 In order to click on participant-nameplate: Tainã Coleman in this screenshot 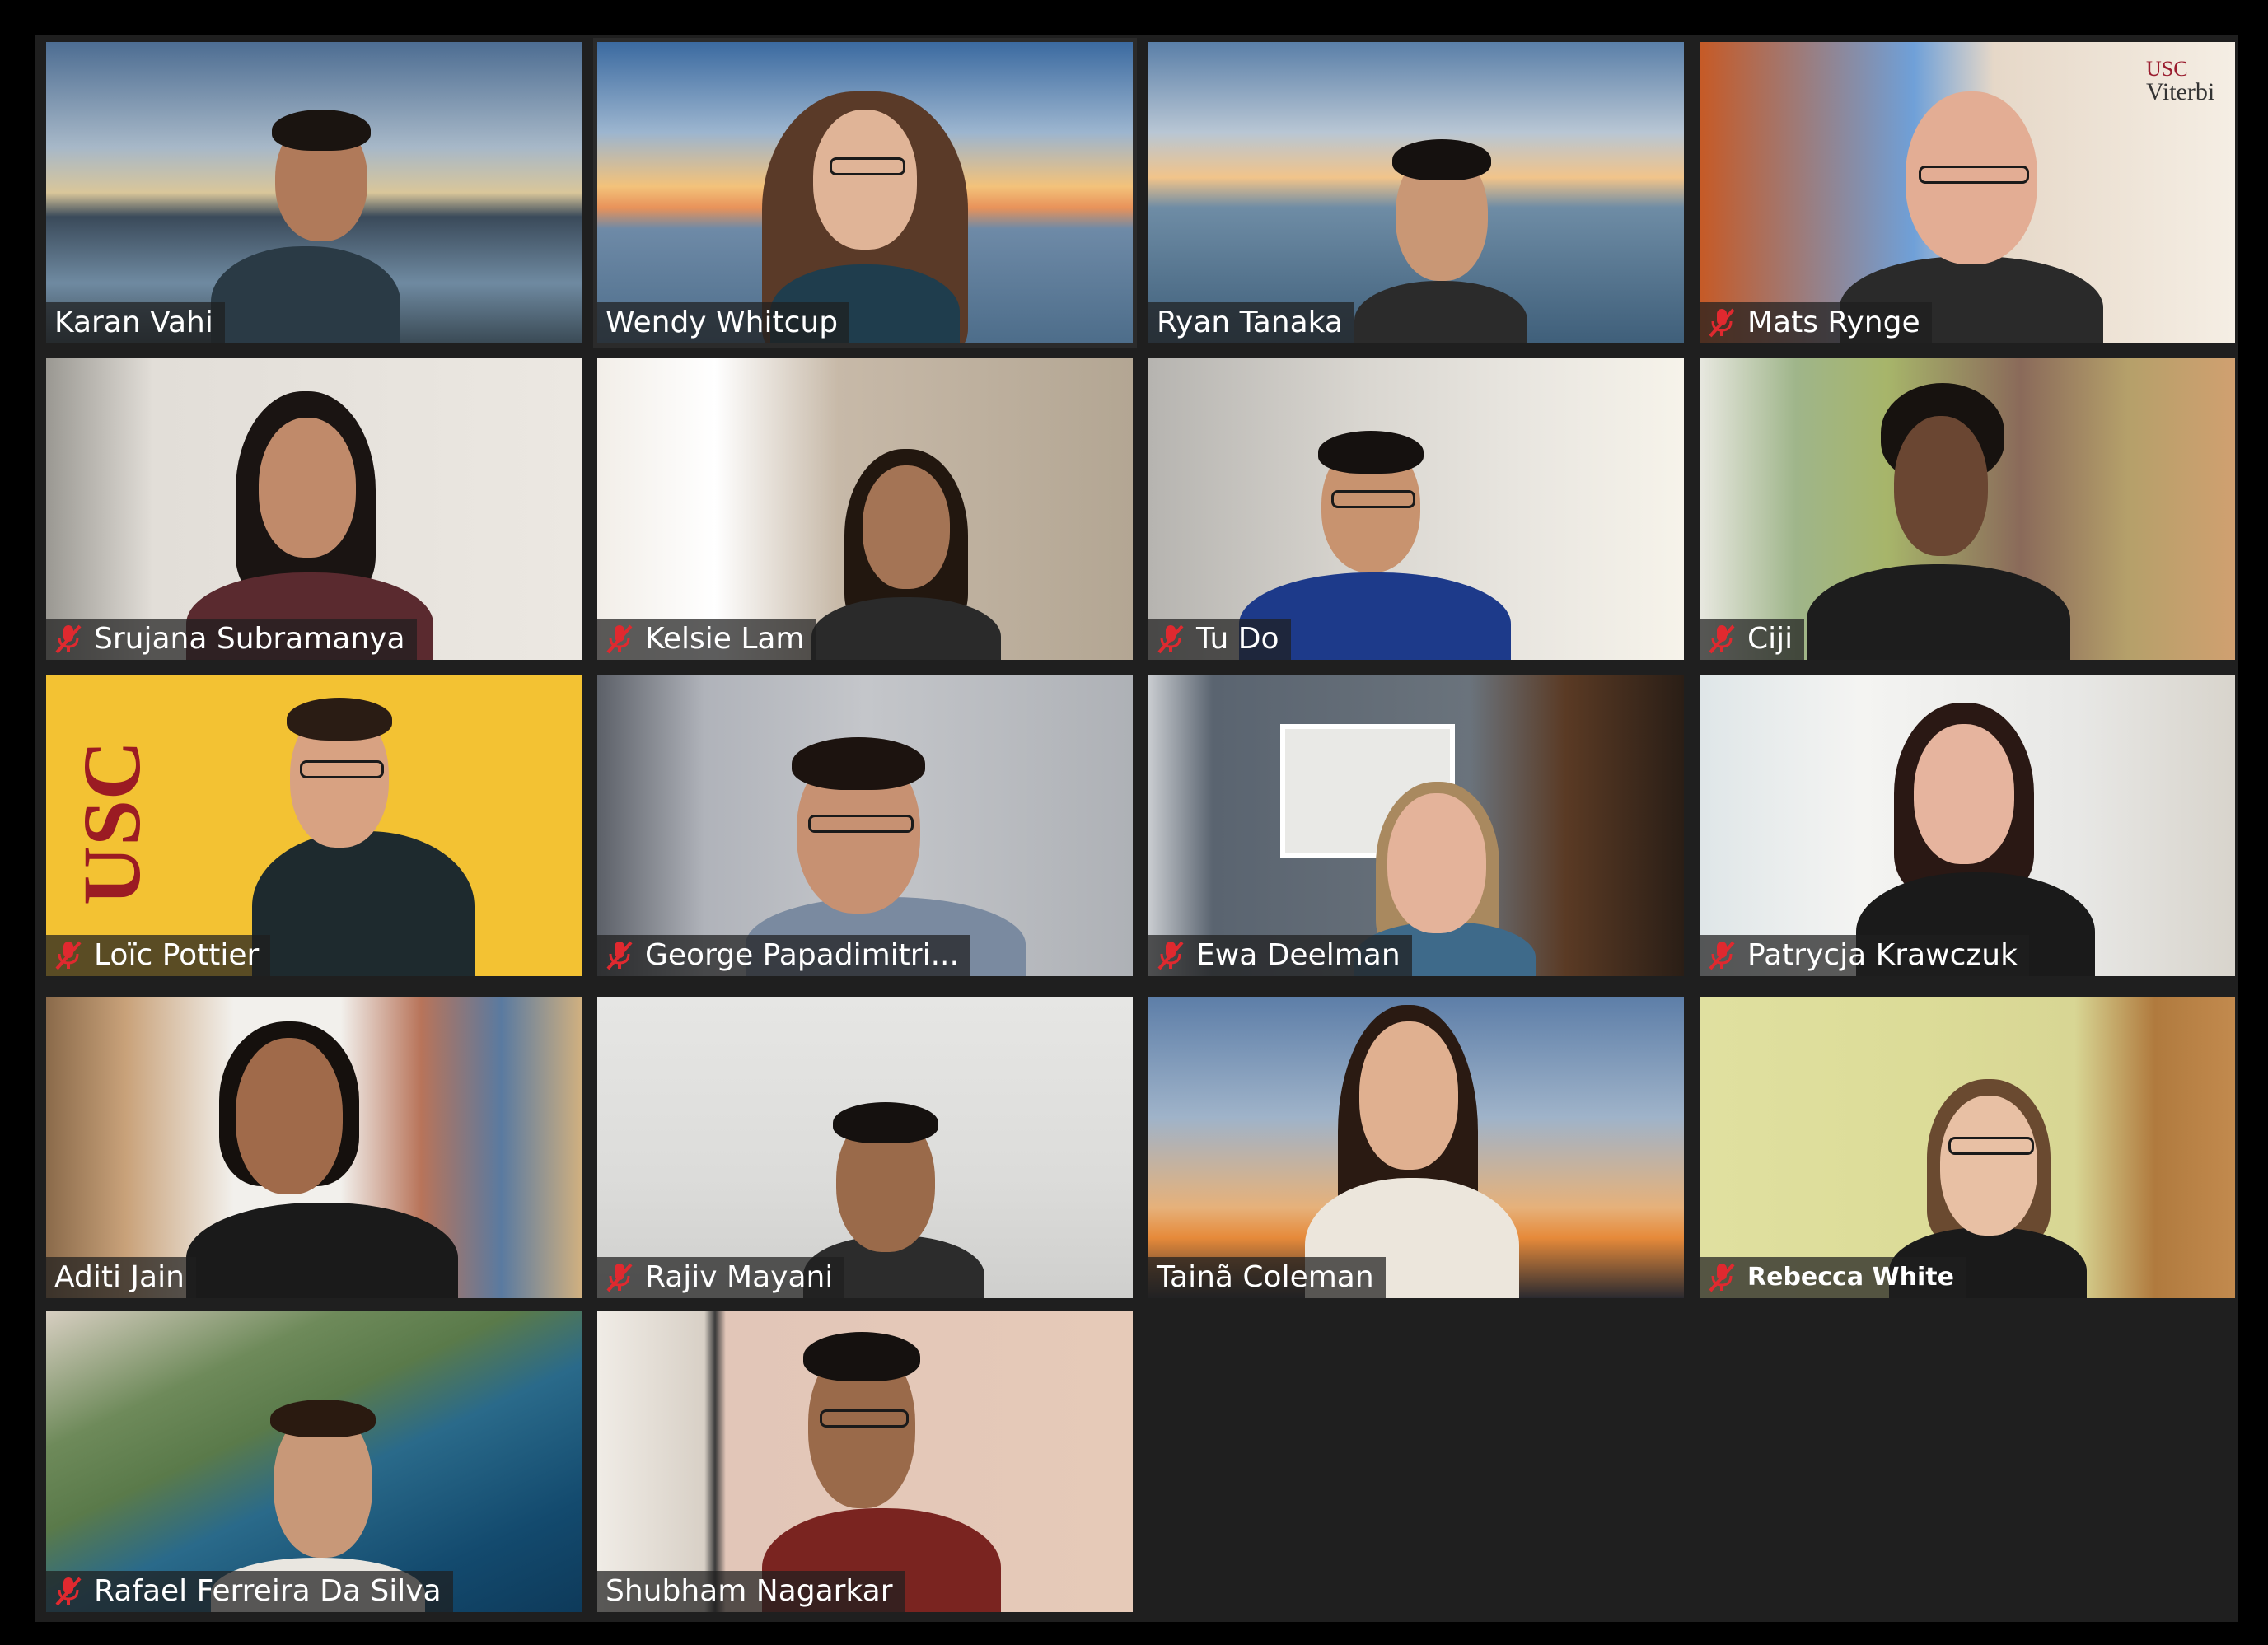, I will do `click(1267, 1277)`.